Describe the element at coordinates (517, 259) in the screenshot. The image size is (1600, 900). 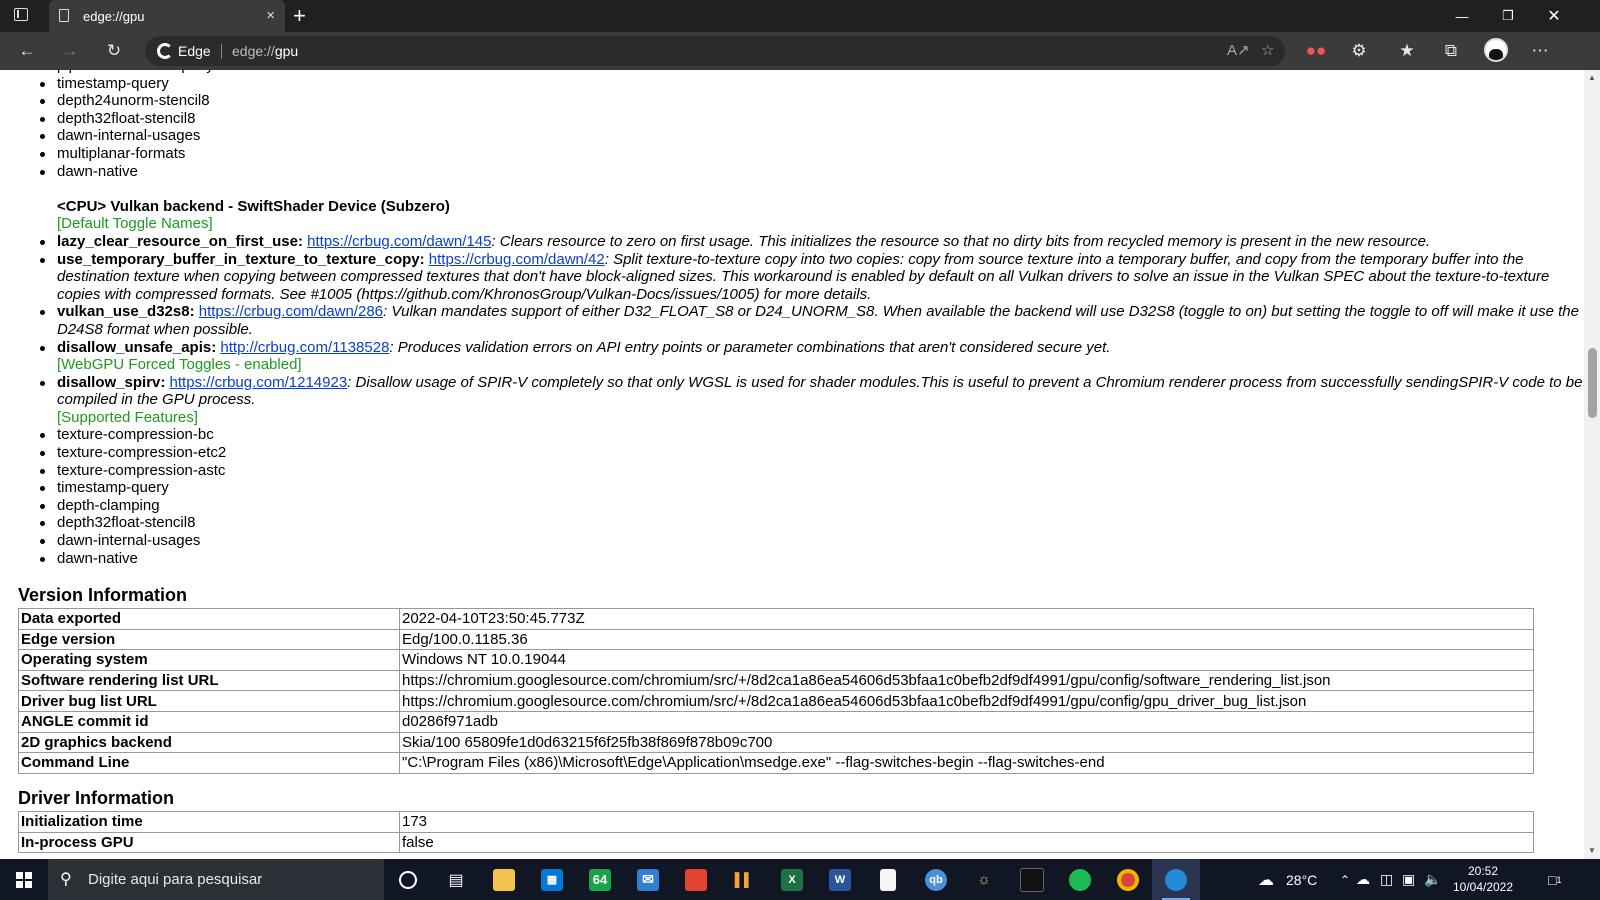
I see `toggle-link: https://crbug.com/dawn/42` at that location.